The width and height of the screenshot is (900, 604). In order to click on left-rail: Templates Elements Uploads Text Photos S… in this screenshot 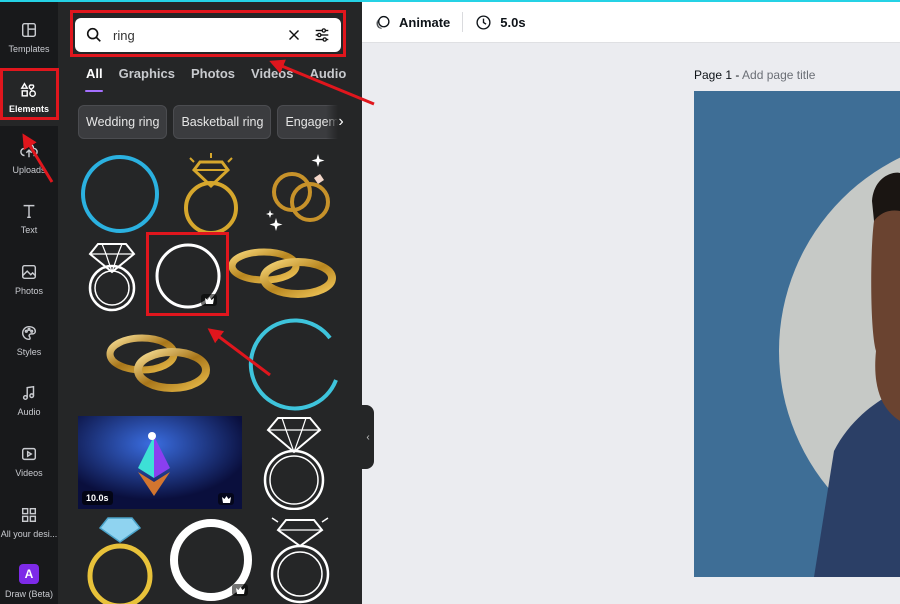, I will do `click(29, 302)`.